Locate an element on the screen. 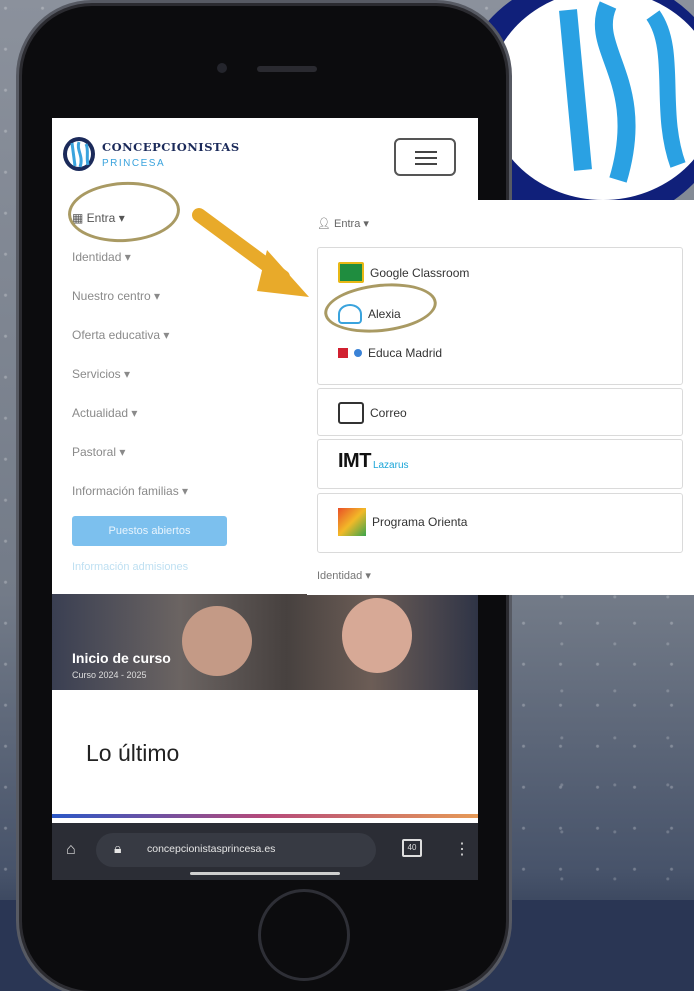  earpiece-speaker is located at coordinates (287, 69).